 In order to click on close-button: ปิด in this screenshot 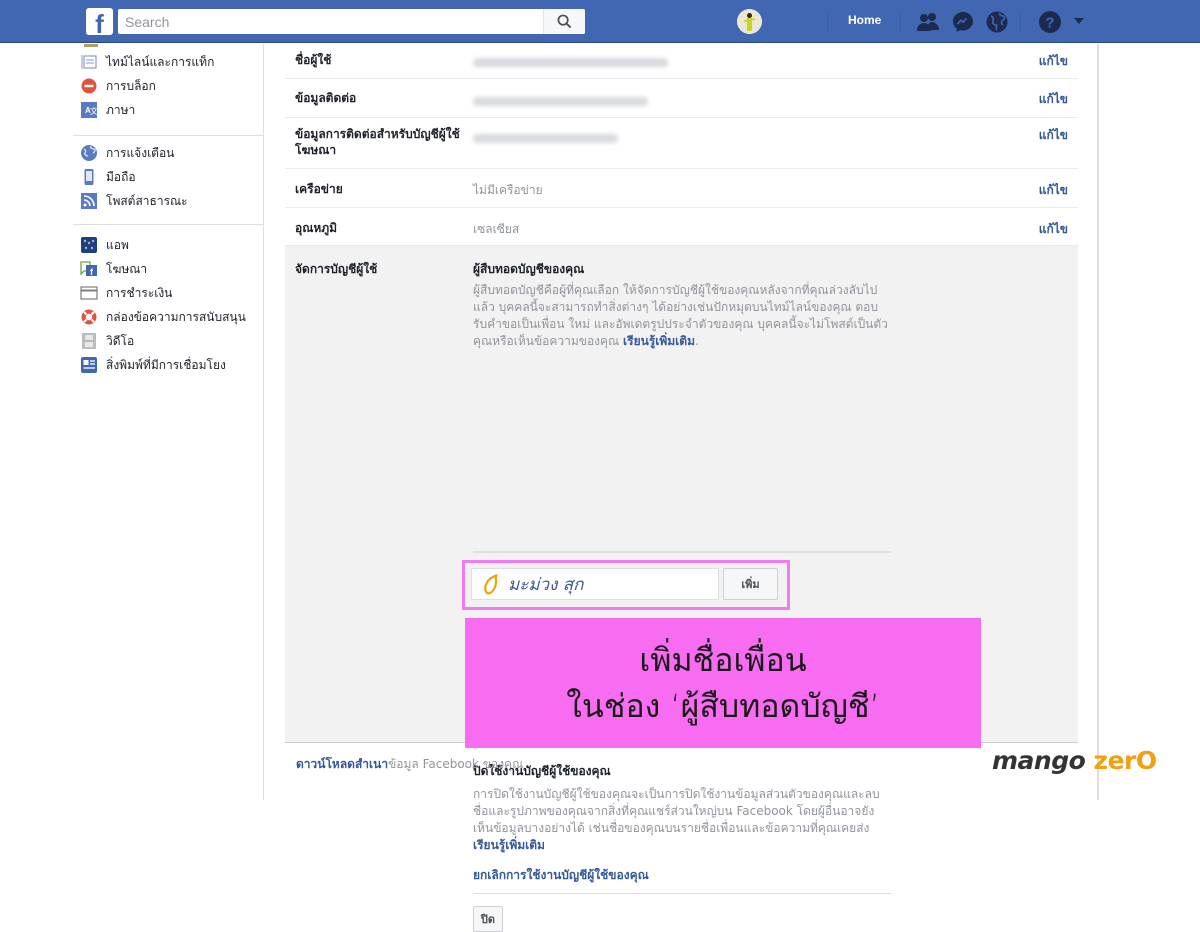, I will do `click(488, 919)`.